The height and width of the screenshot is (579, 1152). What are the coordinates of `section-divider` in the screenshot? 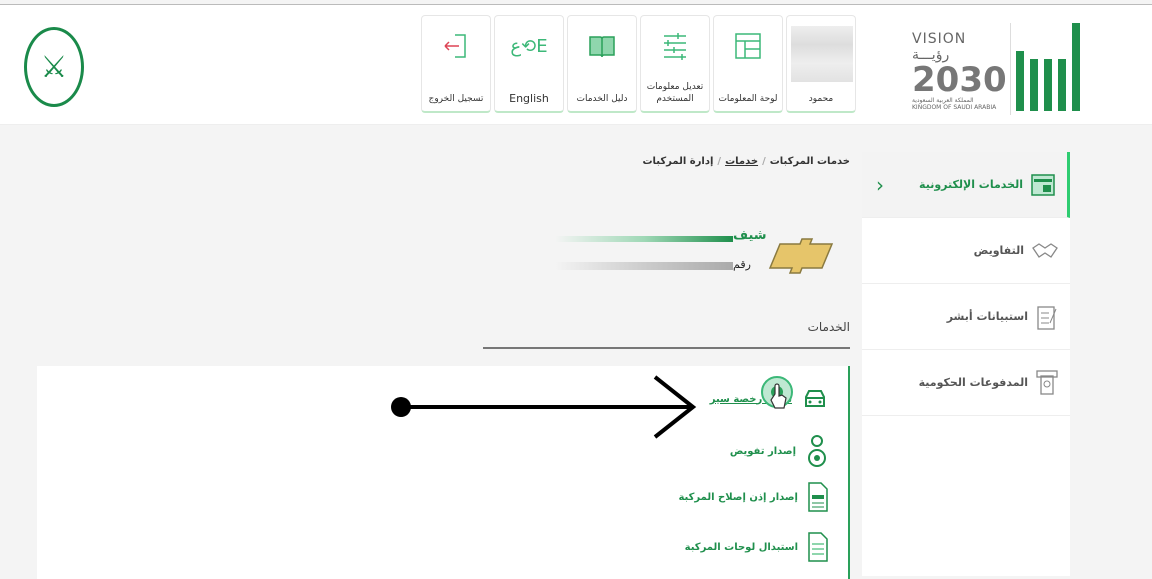 It's located at (666, 348).